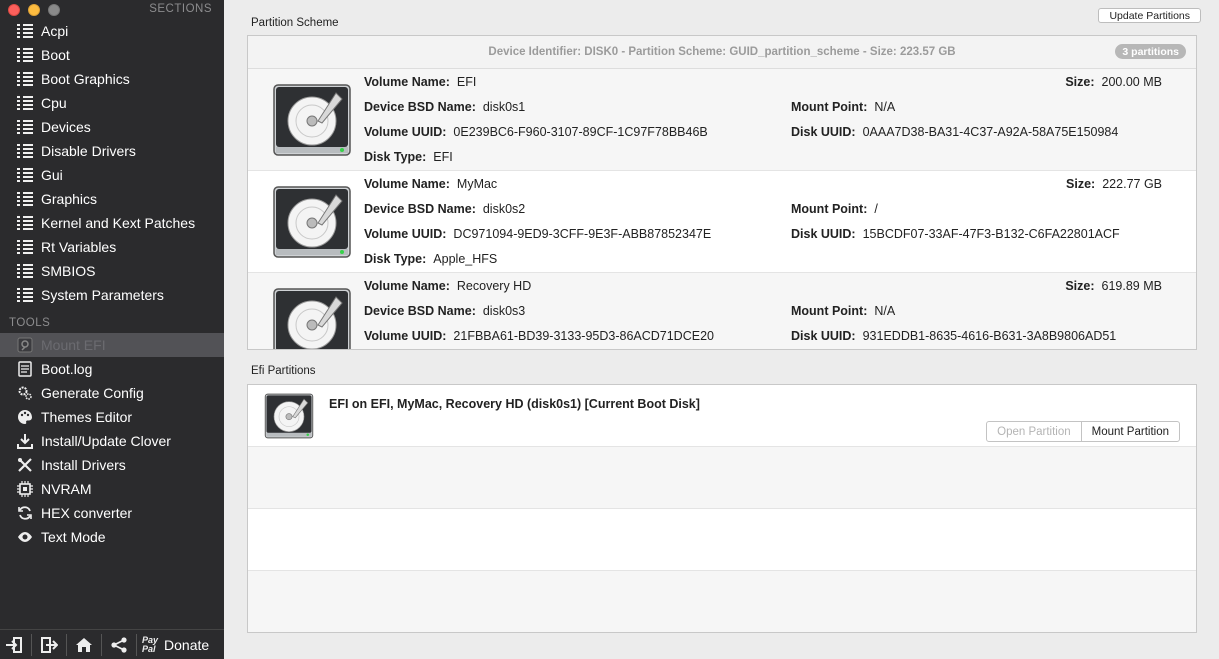 The width and height of the screenshot is (1219, 659). I want to click on log-icon, so click(25, 369).